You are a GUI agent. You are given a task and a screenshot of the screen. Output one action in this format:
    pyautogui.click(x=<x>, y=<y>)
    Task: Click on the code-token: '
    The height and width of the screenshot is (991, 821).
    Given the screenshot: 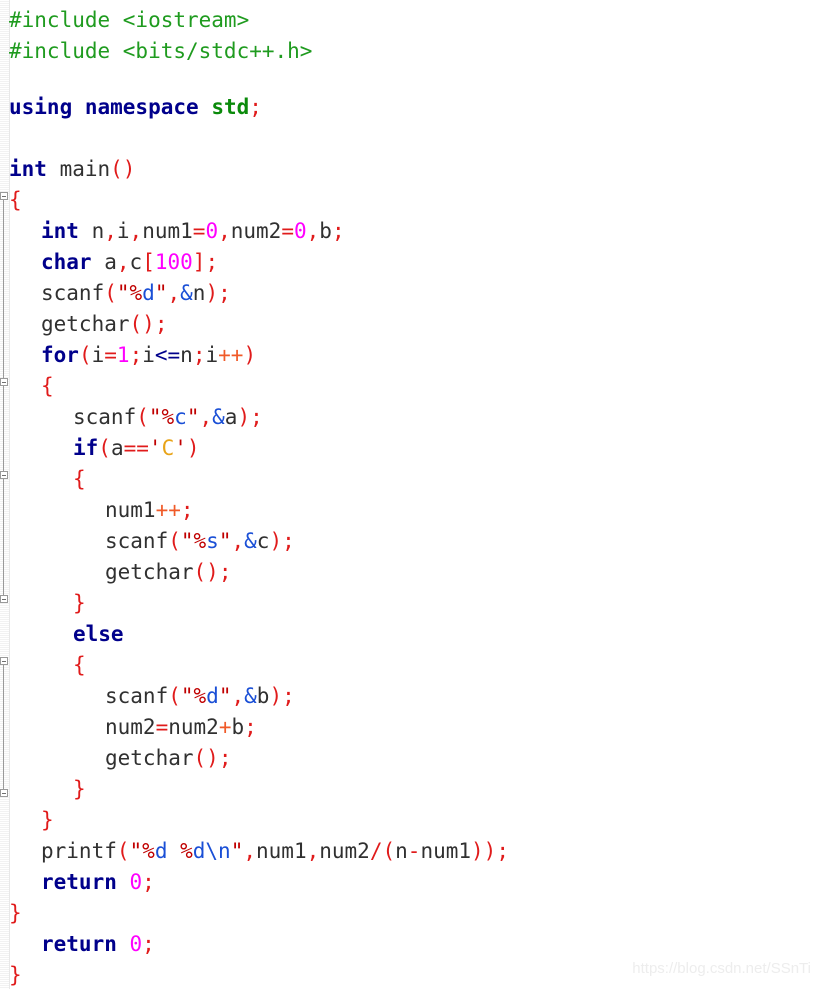 What is the action you would take?
    pyautogui.click(x=180, y=448)
    